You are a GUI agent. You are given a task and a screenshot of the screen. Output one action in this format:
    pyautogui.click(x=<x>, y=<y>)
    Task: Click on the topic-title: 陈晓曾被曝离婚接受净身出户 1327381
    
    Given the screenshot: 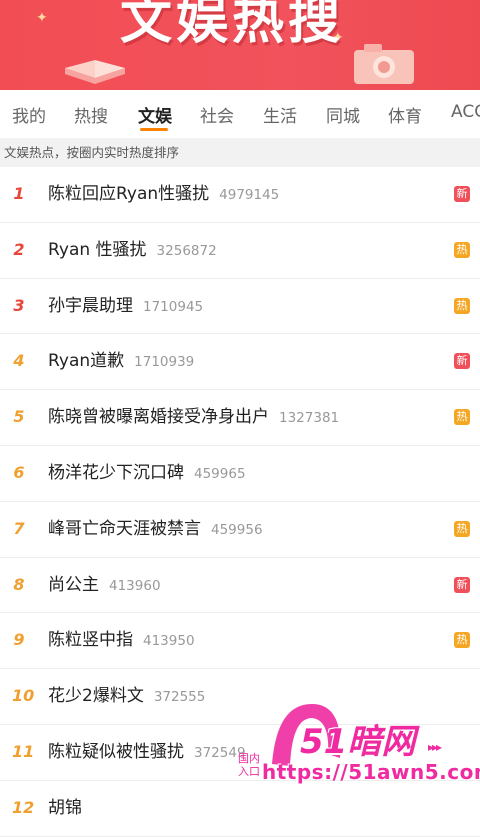 What is the action you would take?
    pyautogui.click(x=193, y=417)
    